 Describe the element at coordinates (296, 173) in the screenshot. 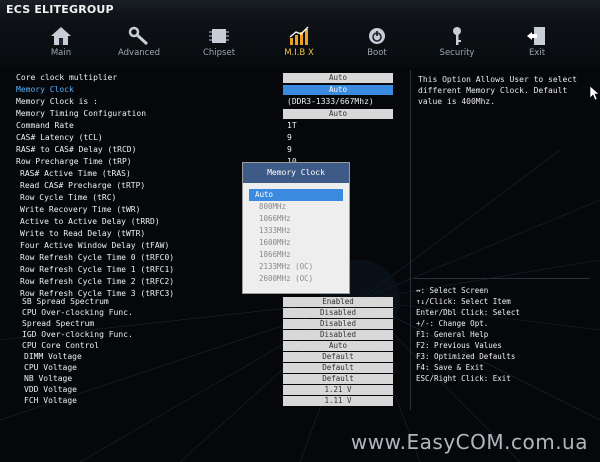

I see `popup-title: Memory Clock` at that location.